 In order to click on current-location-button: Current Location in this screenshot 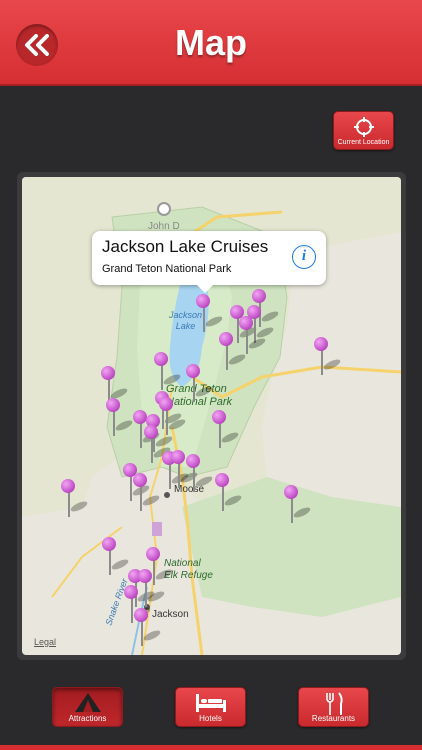, I will do `click(363, 130)`.